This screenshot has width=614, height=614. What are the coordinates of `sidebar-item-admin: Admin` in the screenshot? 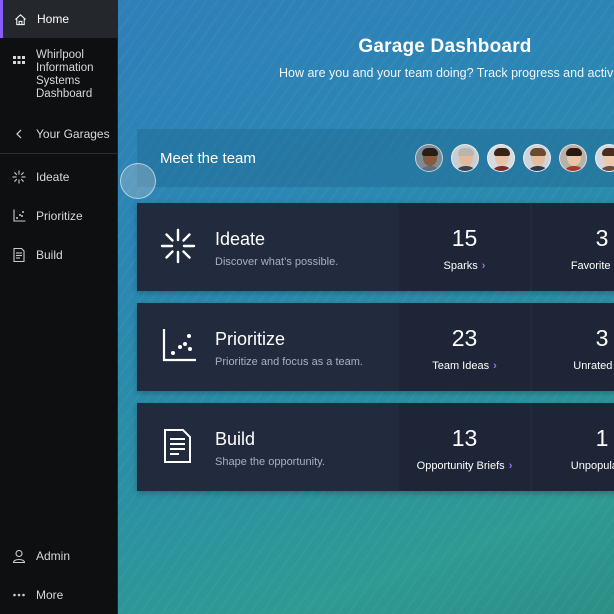 It's located at (59, 556).